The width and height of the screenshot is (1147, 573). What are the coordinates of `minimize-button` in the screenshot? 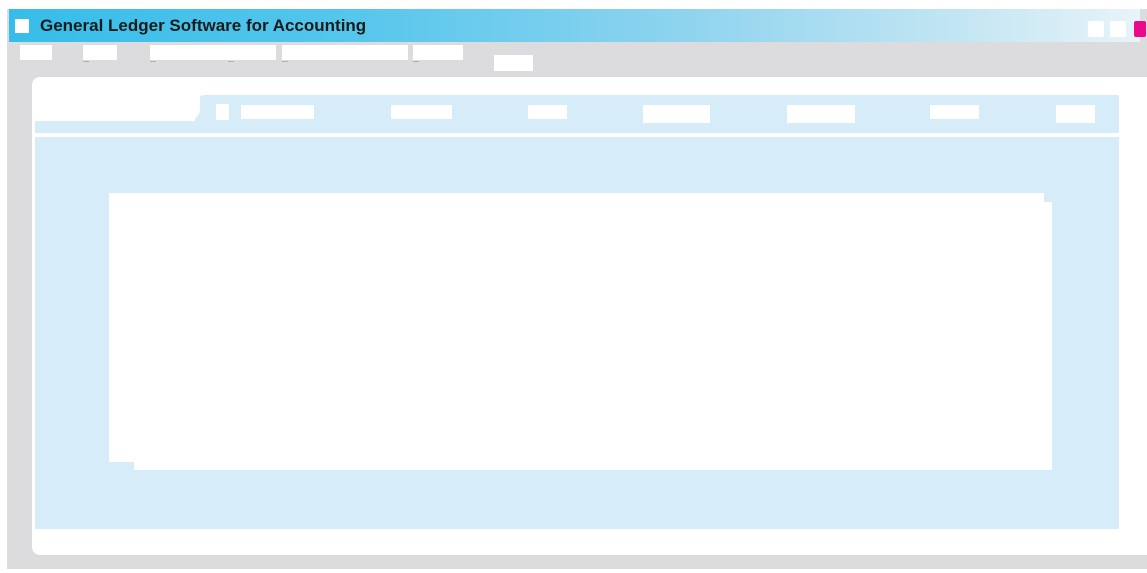 It's located at (1096, 29).